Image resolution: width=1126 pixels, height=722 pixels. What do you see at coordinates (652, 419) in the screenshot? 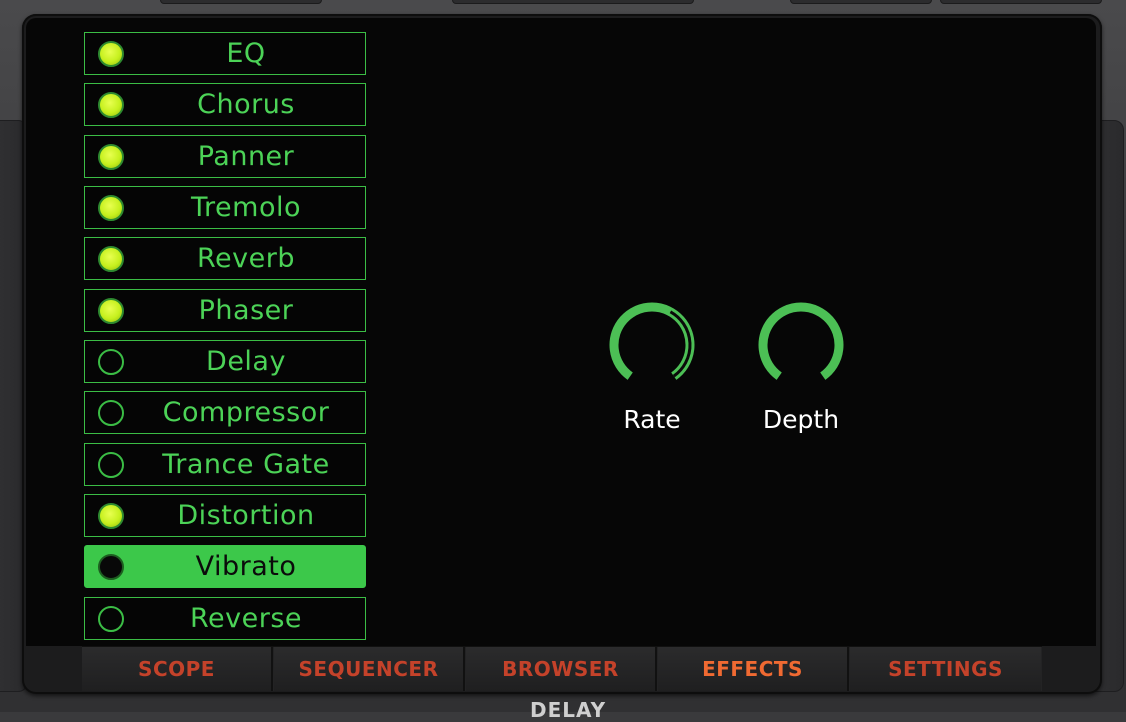
I see `rate-label: Rate` at bounding box center [652, 419].